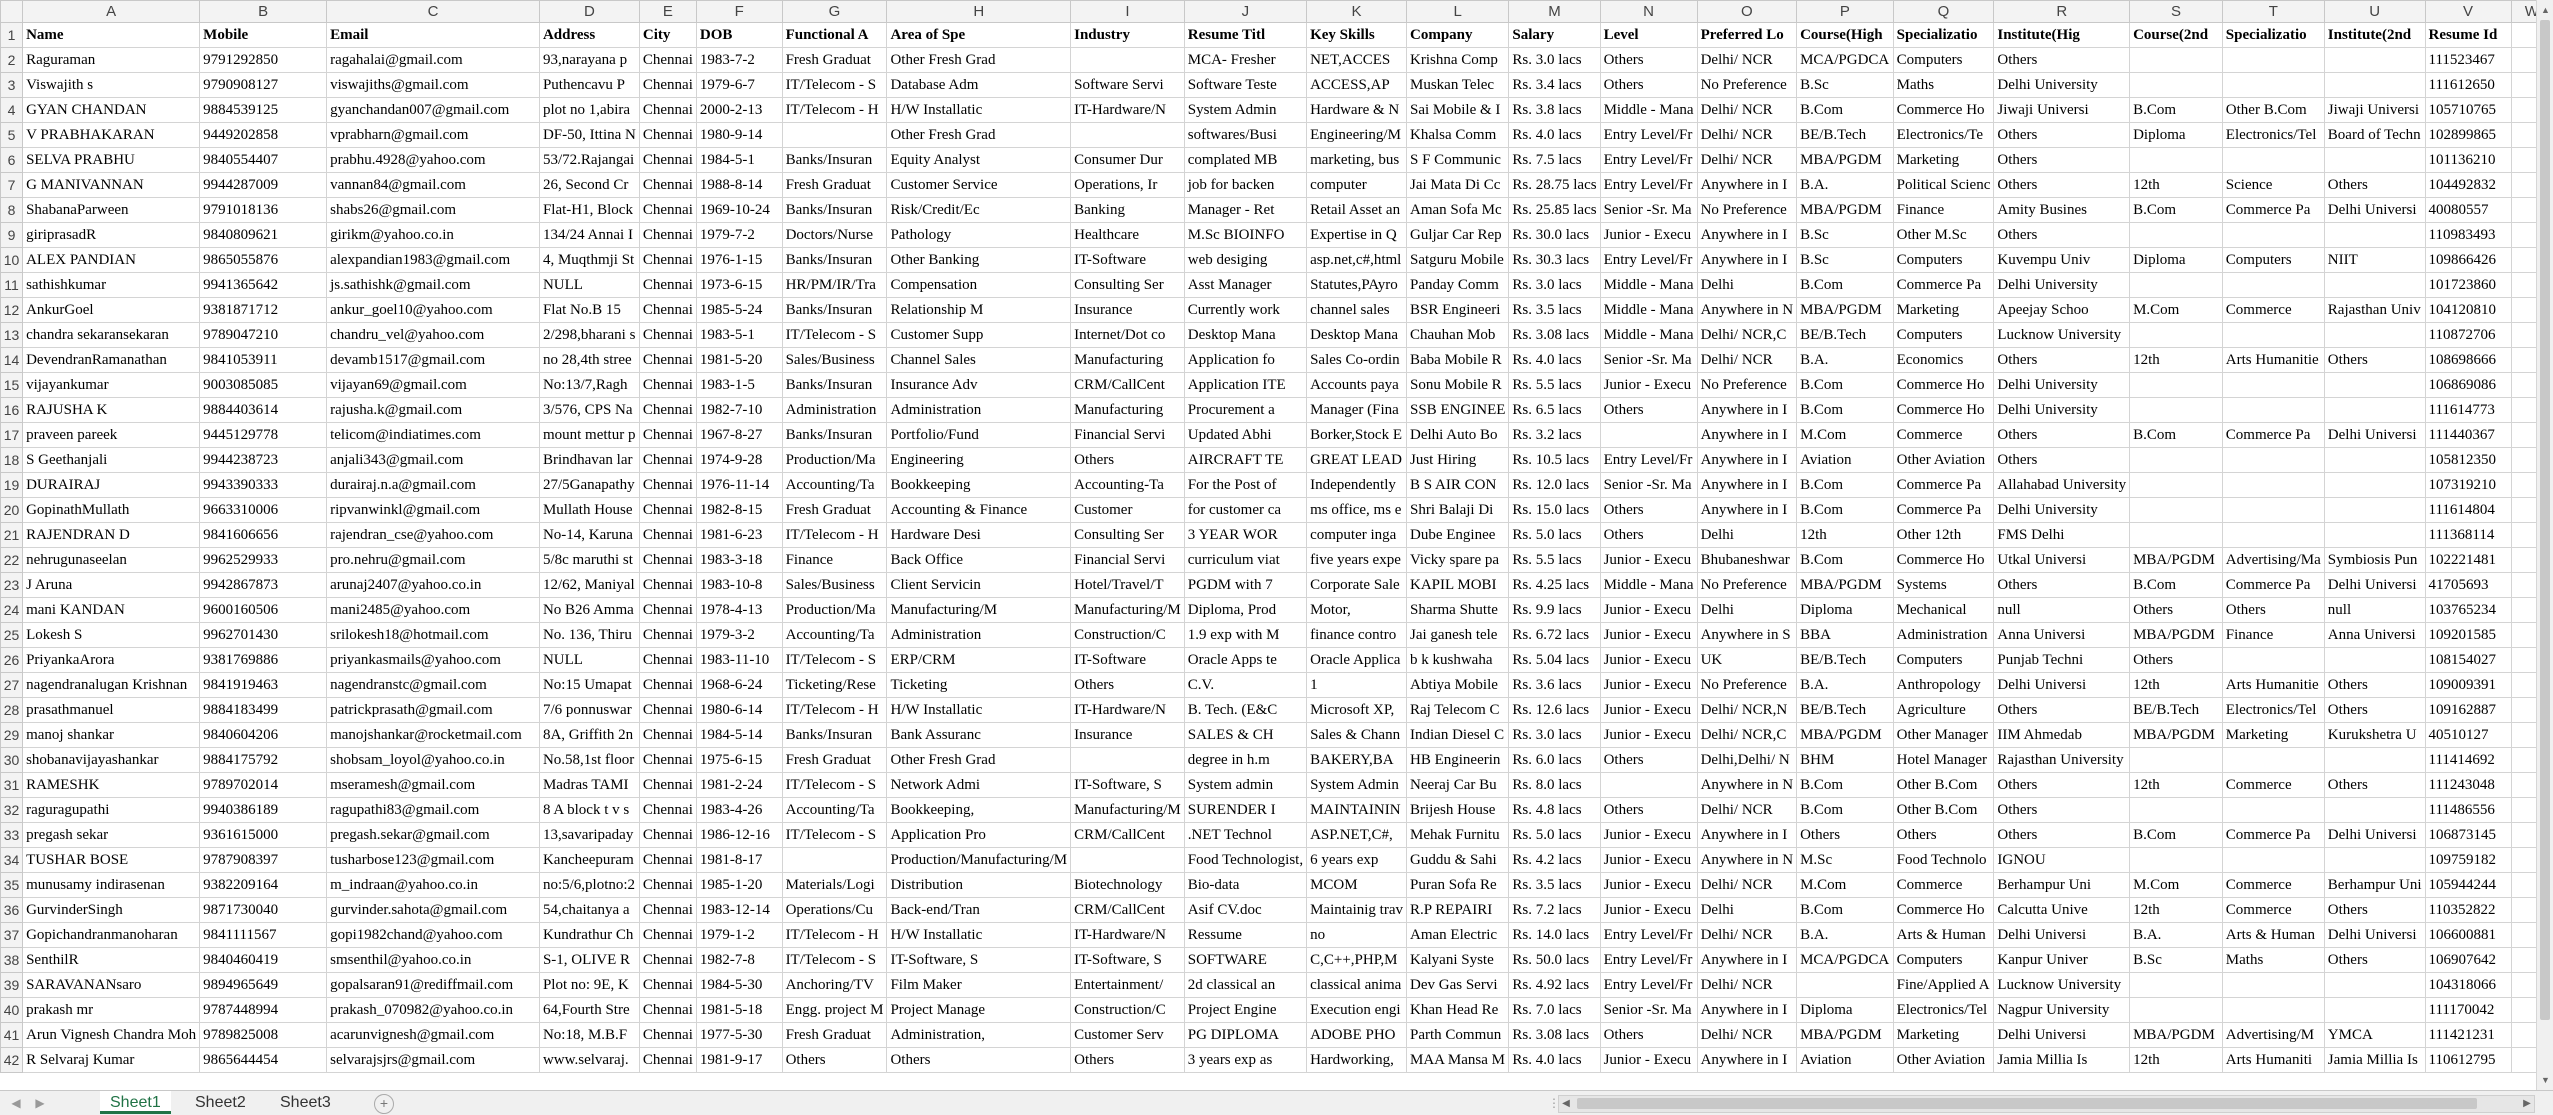  I want to click on cell: 1983-11-10, so click(739, 660).